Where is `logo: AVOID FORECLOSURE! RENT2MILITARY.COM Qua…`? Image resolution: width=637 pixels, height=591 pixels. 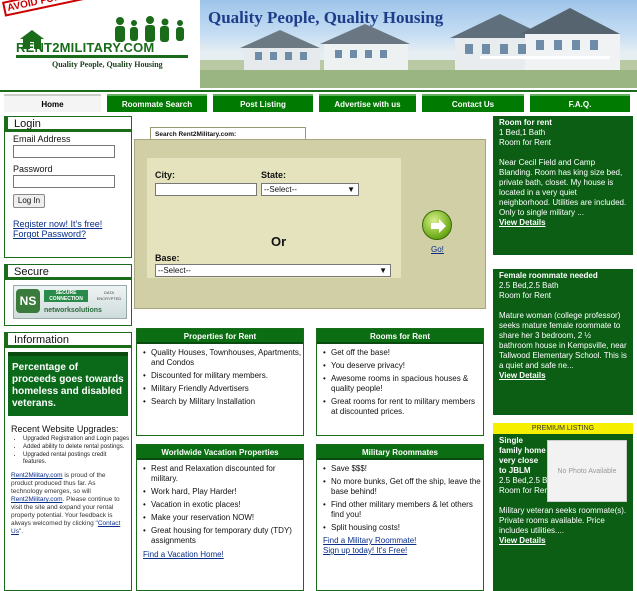 logo: AVOID FORECLOSURE! RENT2MILITARY.COM Qua… is located at coordinates (100, 44).